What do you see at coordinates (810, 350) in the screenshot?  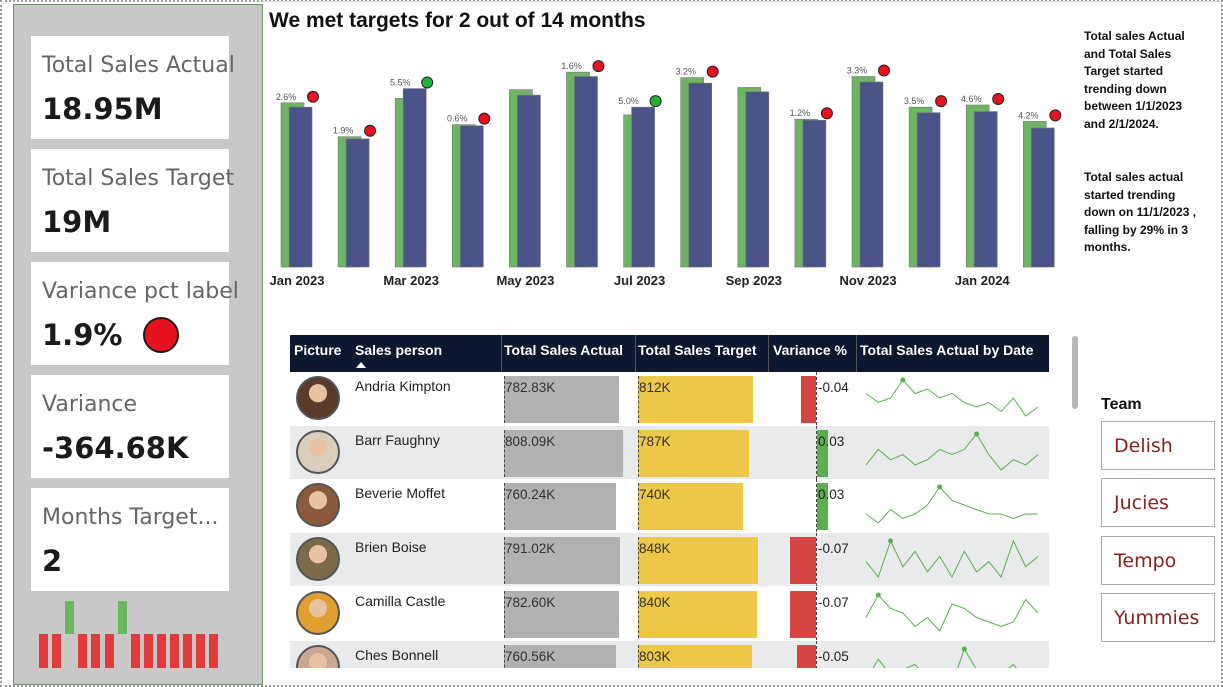 I see `header-variance-pct: Variance %` at bounding box center [810, 350].